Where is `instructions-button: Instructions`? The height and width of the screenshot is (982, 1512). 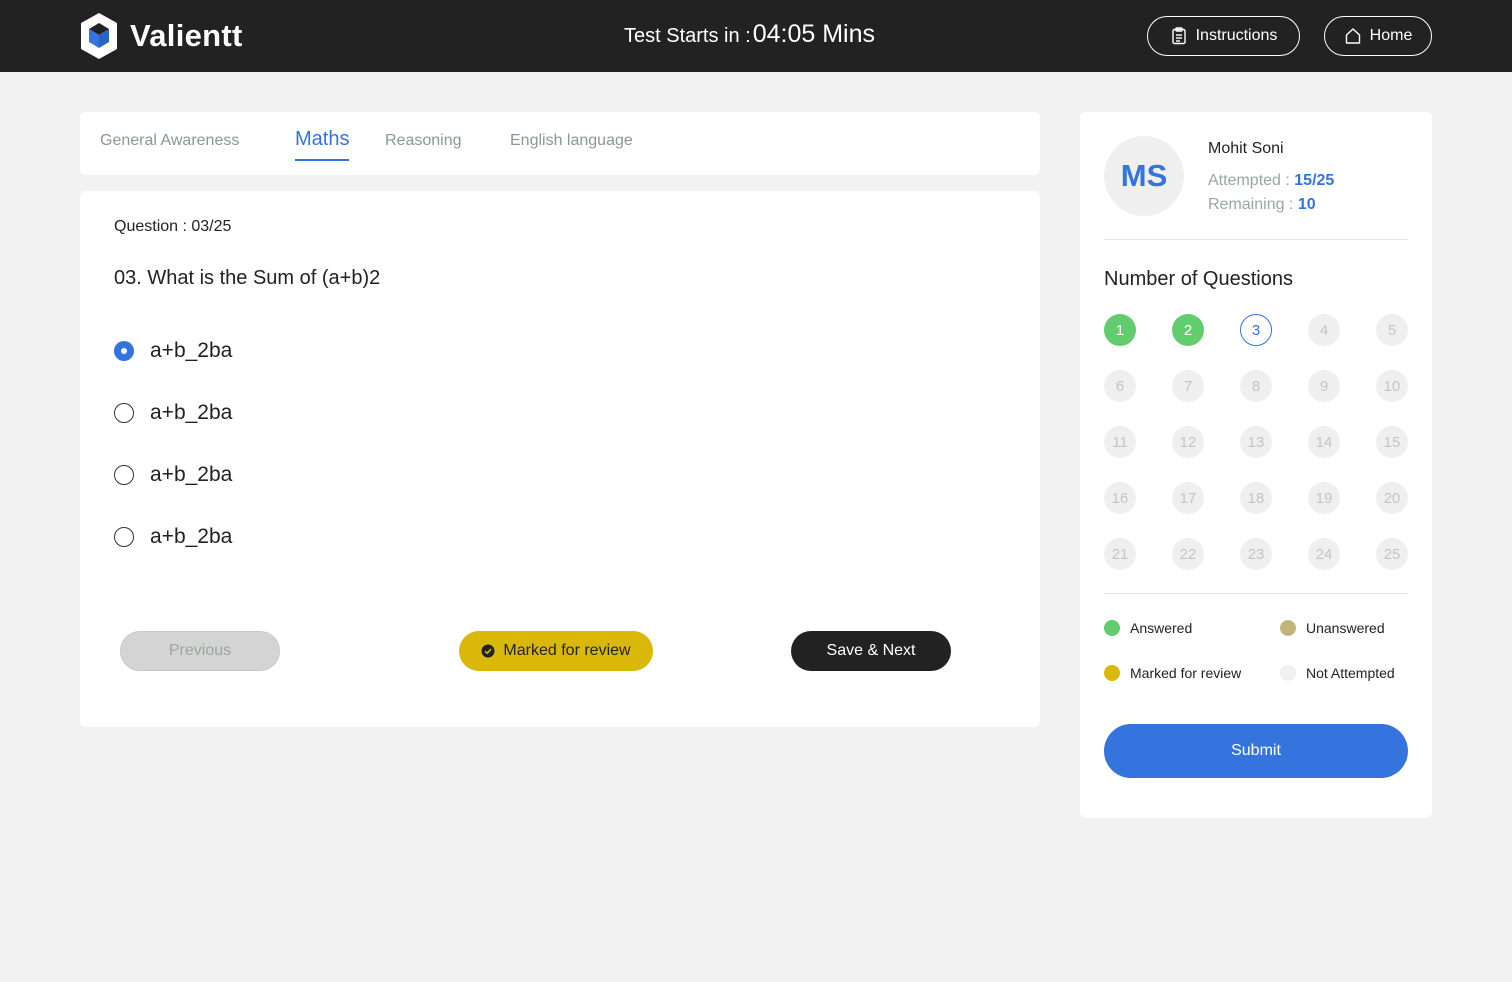
instructions-button: Instructions is located at coordinates (1223, 36).